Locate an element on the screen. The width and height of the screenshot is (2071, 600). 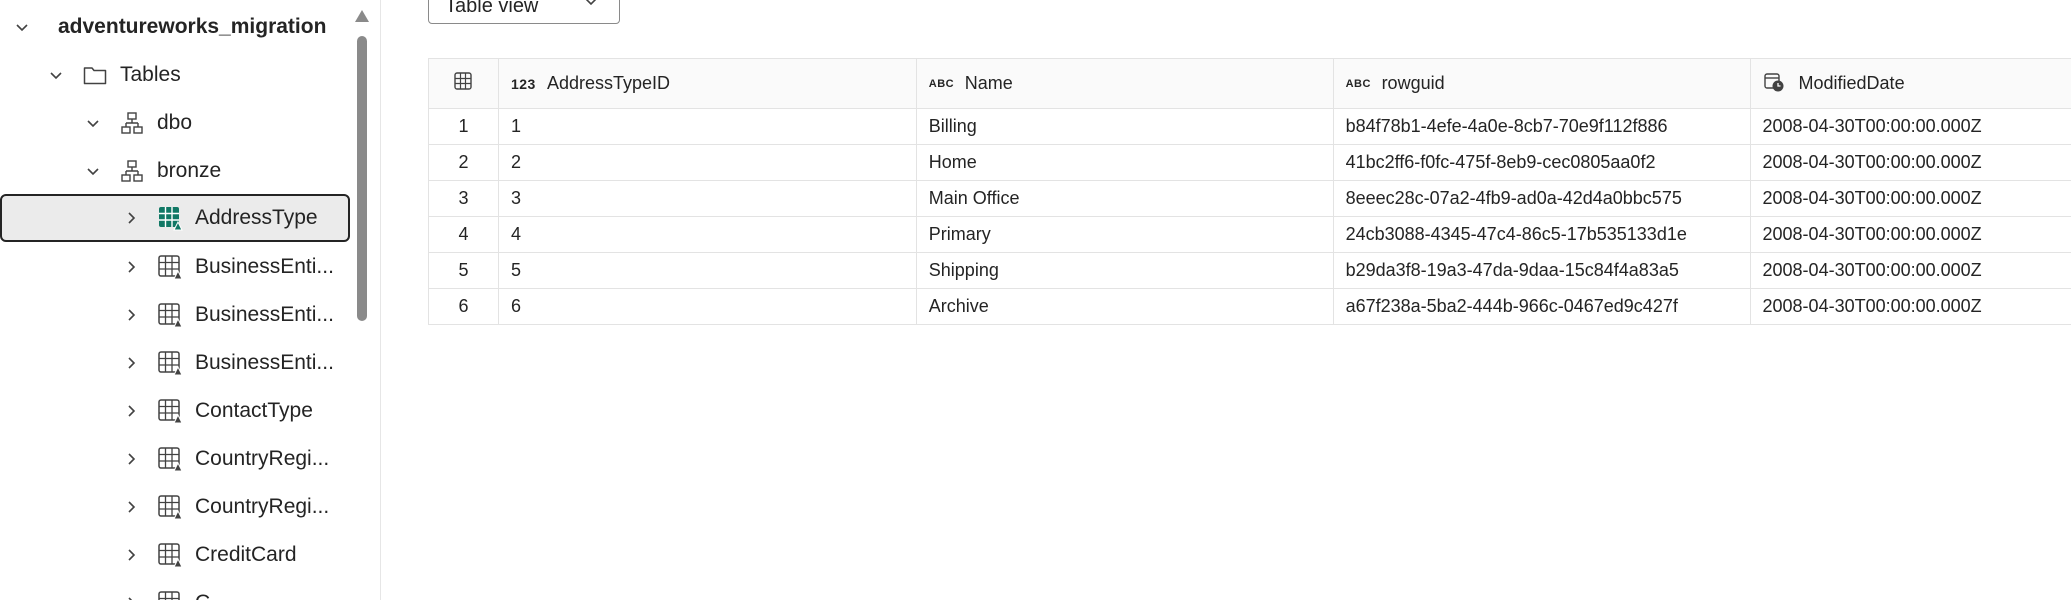
tree-item-label: Tables is located at coordinates (150, 74).